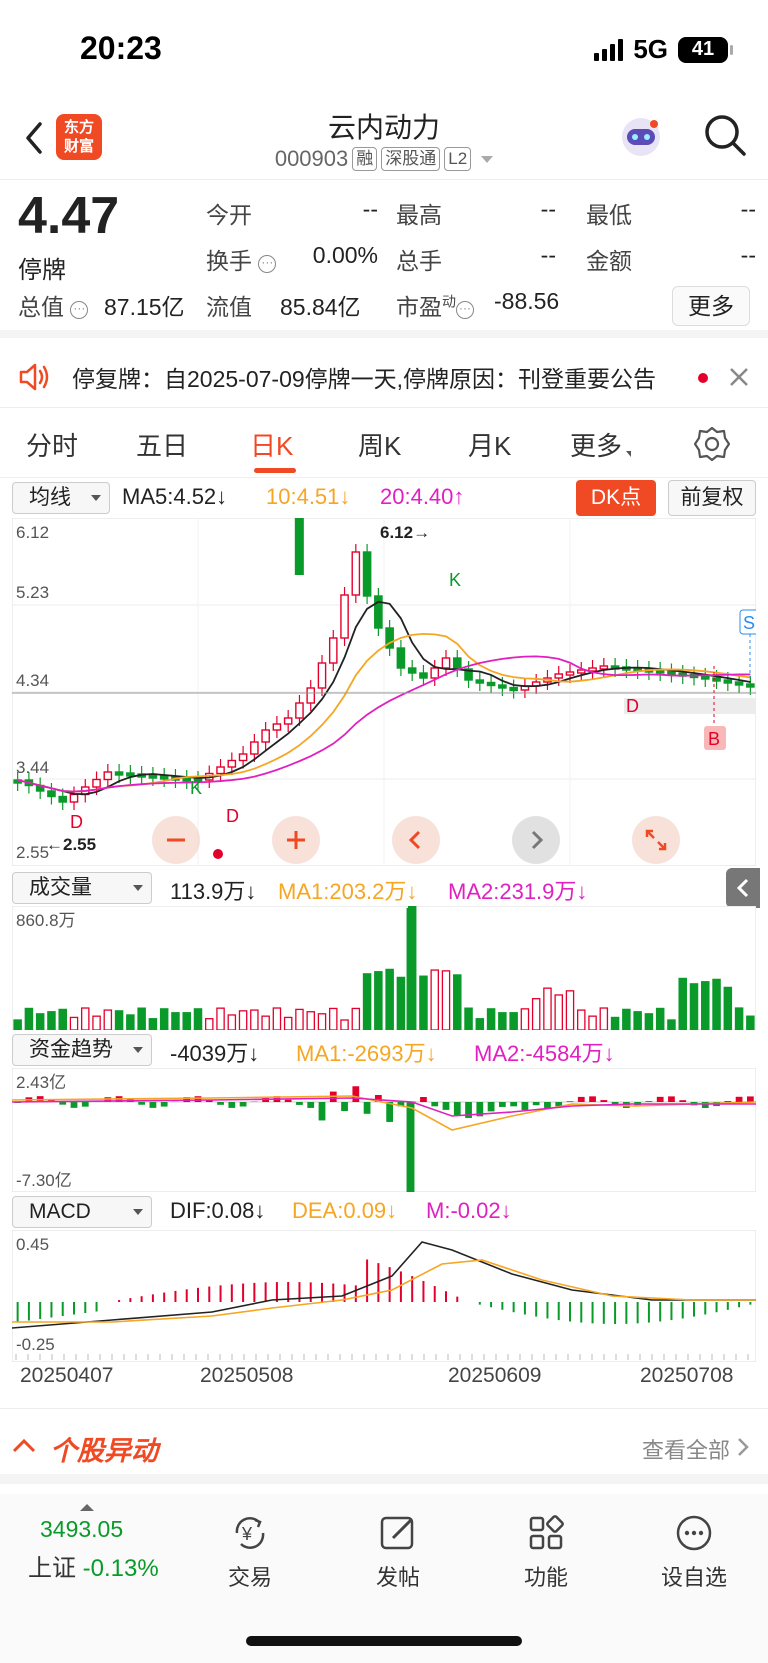 The image size is (768, 1663). I want to click on more-circle-icon, so click(694, 1533).